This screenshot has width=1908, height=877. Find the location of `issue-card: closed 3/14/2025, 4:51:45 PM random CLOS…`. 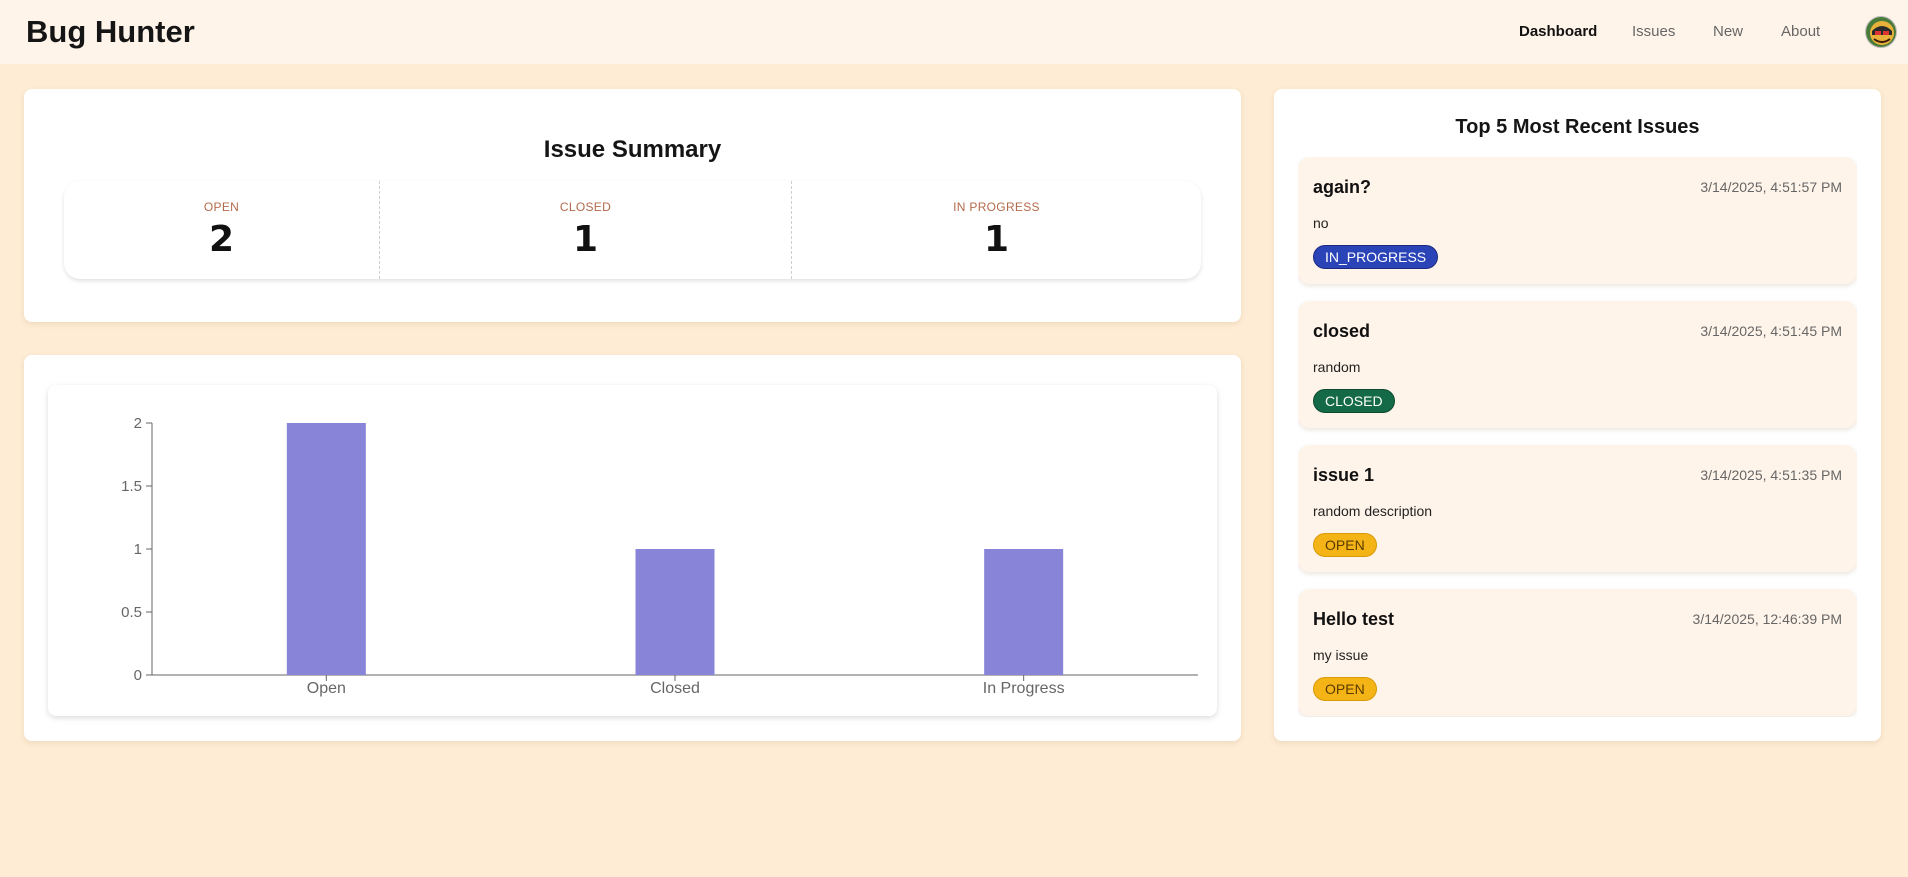

issue-card: closed 3/14/2025, 4:51:45 PM random CLOS… is located at coordinates (1577, 364).